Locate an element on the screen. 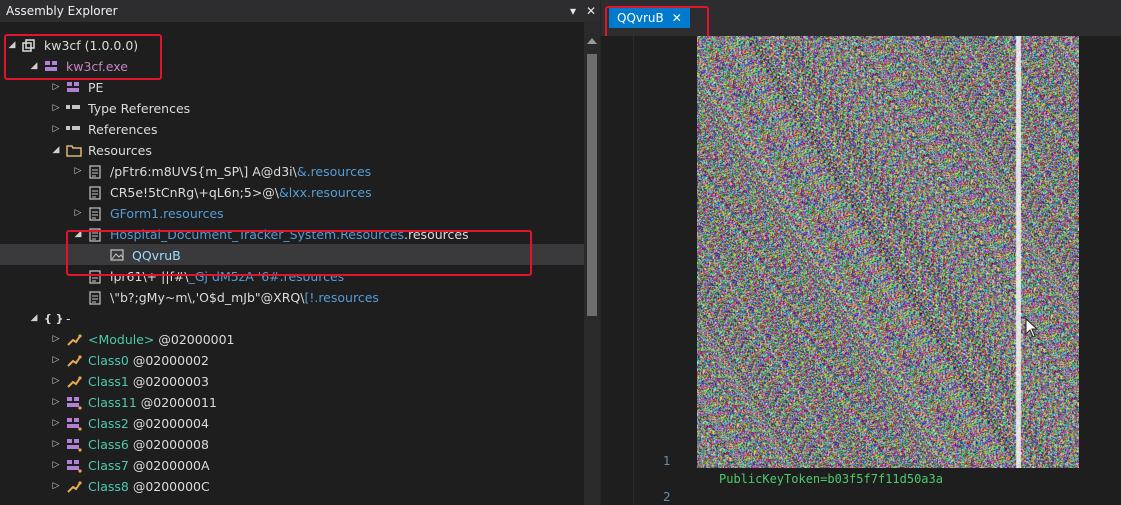 The width and height of the screenshot is (1121, 505). tree-item: ▷ /pFtr6:m8UVS{m_SP\] A@d3i\&.resources is located at coordinates (292, 170).